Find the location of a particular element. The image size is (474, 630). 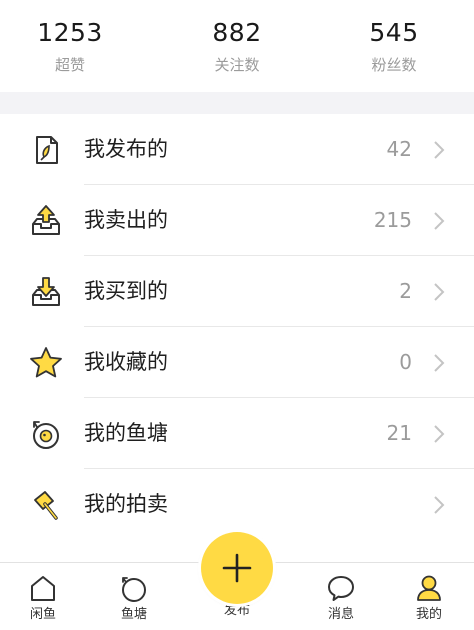

stat-followers-value: 545 is located at coordinates (394, 32).